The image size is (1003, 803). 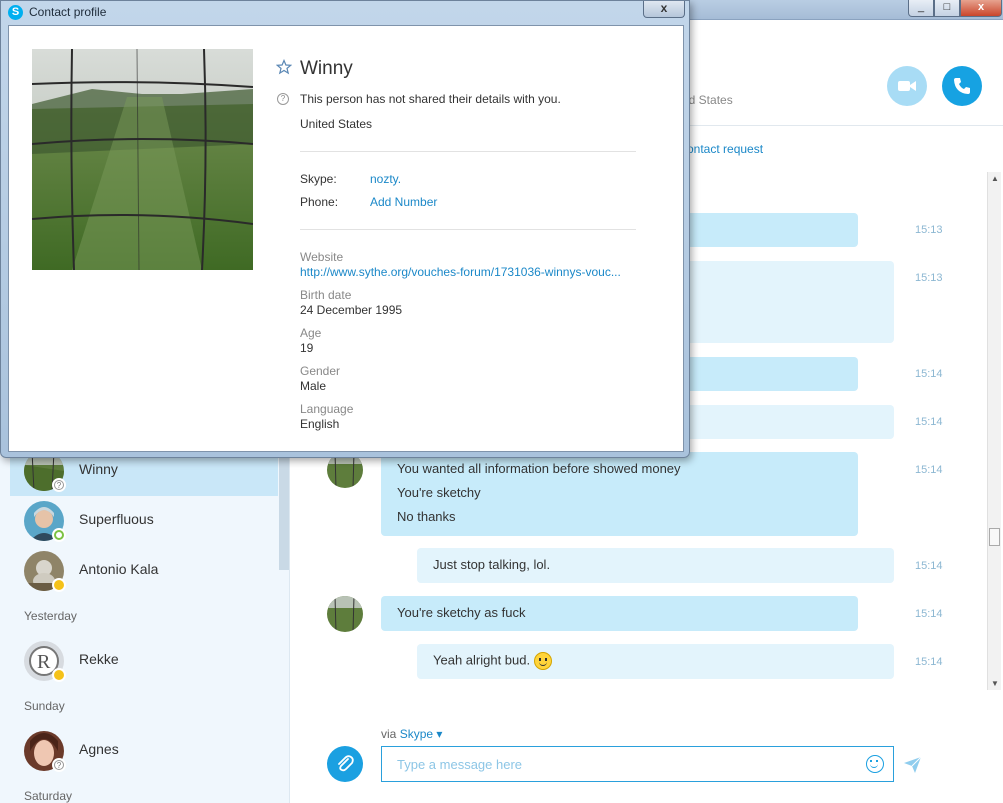 I want to click on contact-country: United States, so click(x=336, y=124).